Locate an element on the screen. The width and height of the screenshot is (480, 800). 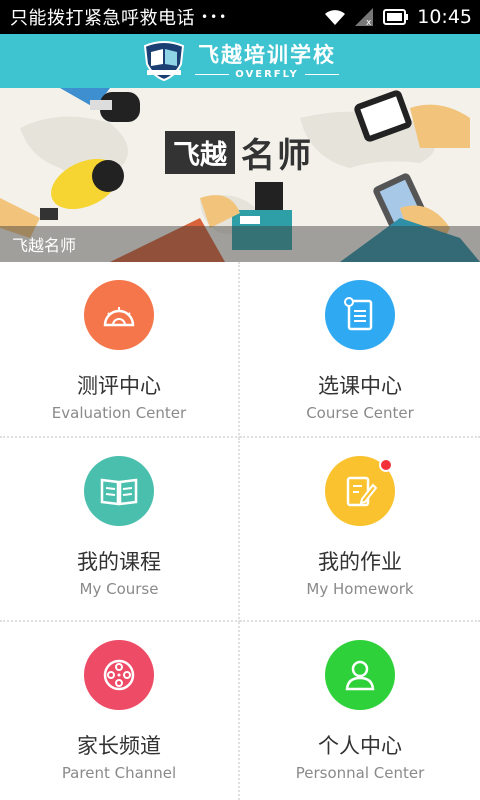
menu-label-zh: 我的作业 is located at coordinates (360, 562).